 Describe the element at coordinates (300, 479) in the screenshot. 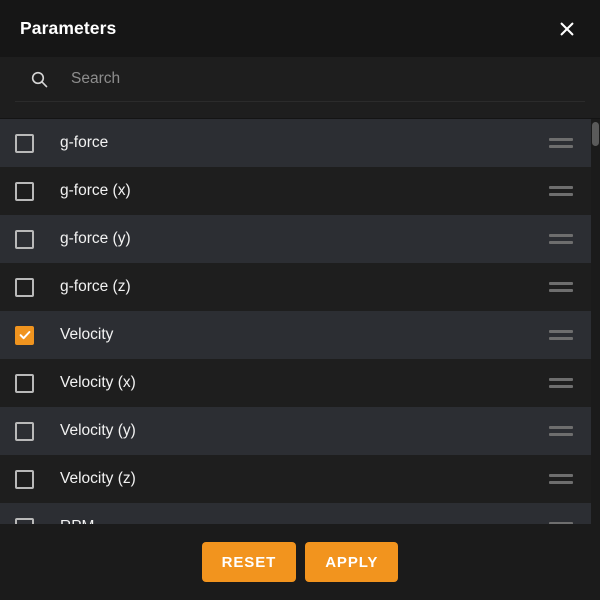

I see `list-item: Velocity (z)` at that location.